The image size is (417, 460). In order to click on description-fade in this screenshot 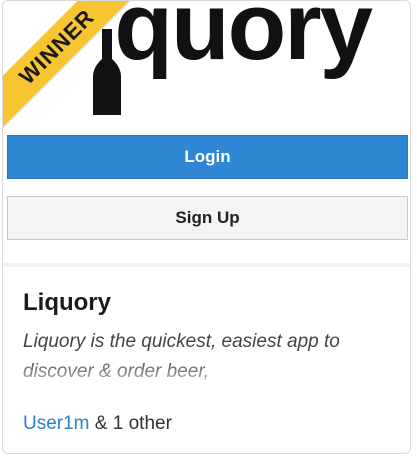, I will do `click(206, 375)`.